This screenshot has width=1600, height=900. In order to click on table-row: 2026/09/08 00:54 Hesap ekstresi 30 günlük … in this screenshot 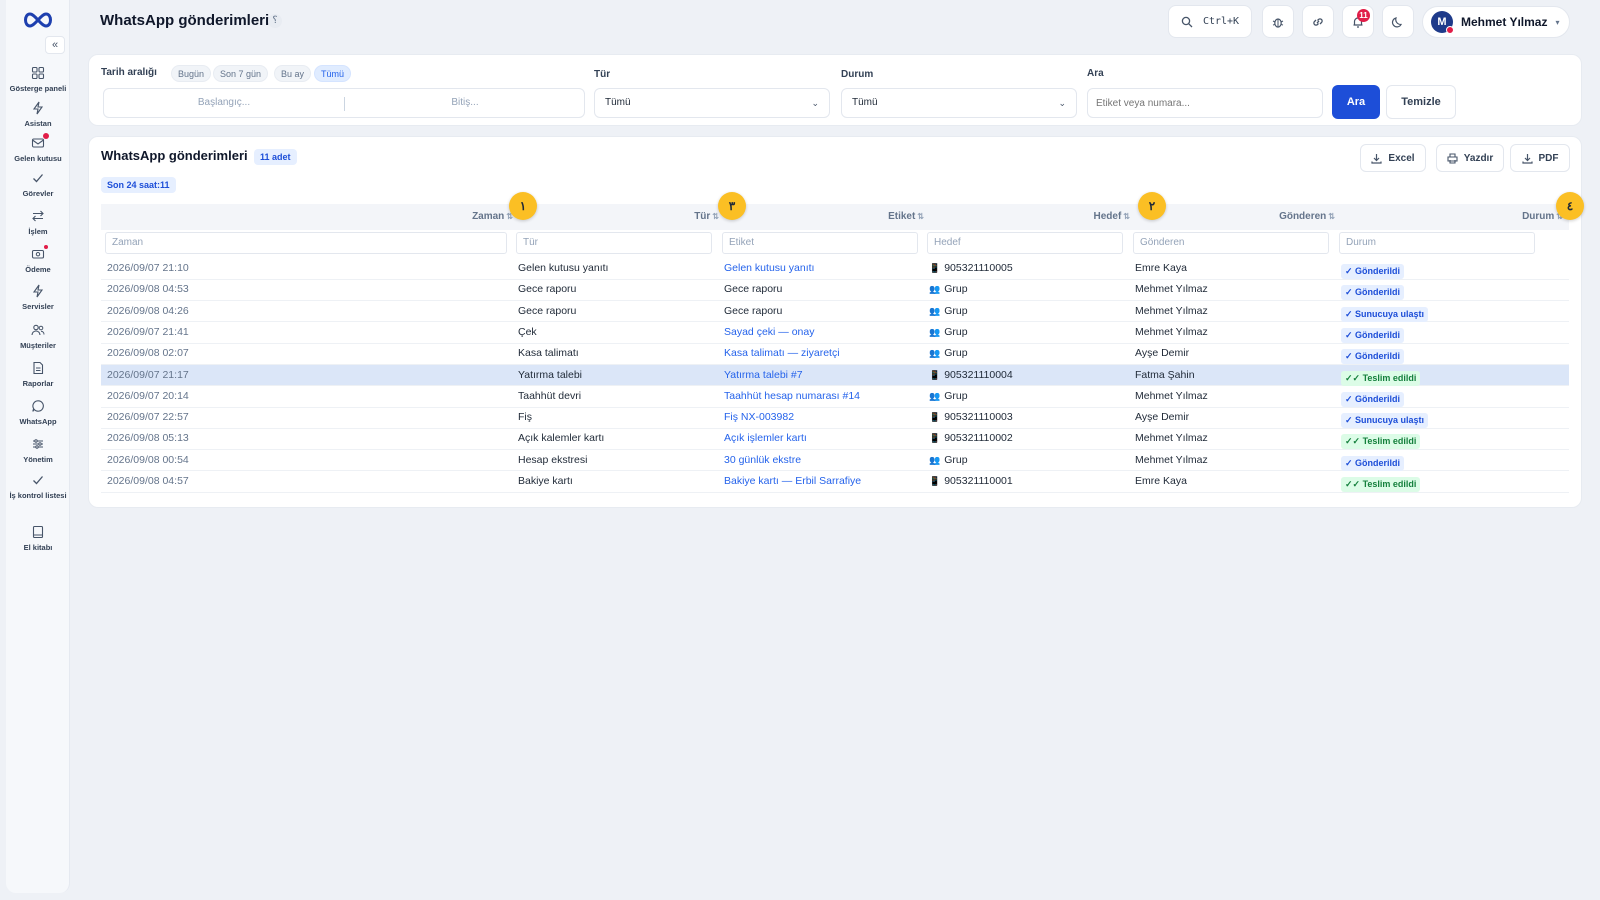, I will do `click(835, 461)`.